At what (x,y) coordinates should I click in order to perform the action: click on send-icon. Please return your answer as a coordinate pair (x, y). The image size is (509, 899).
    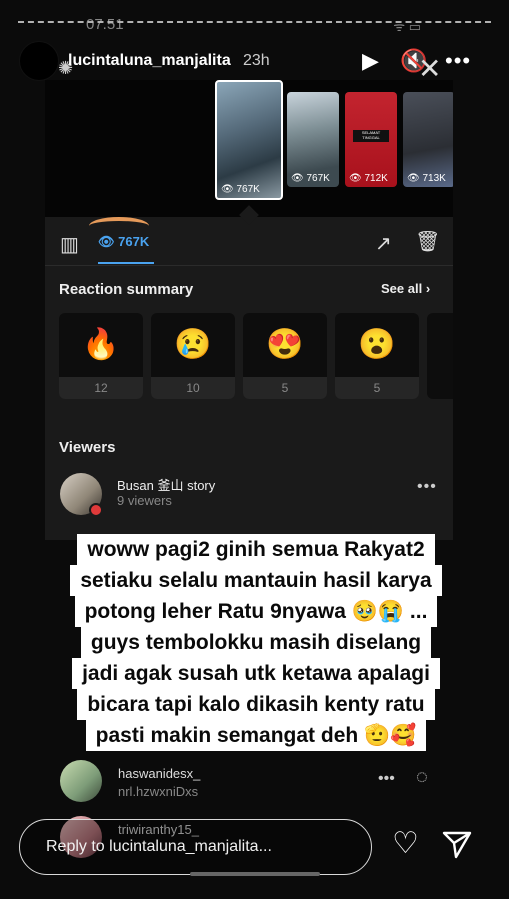
    Looking at the image, I should click on (457, 844).